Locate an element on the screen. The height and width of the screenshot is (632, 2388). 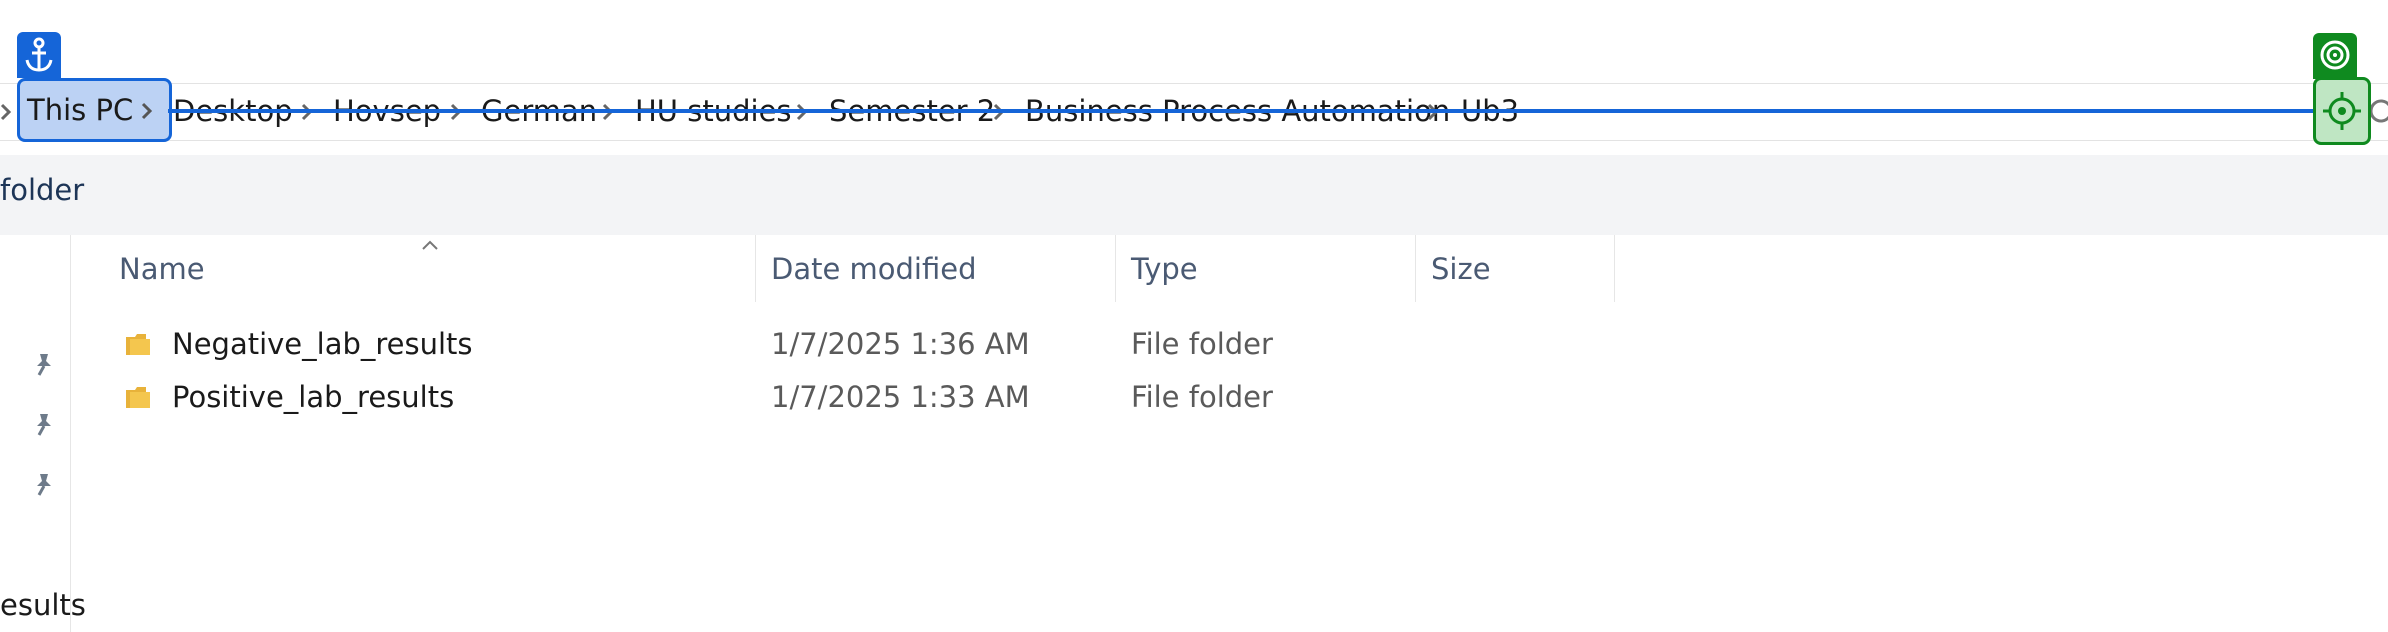
breadcrumb-item-this-pc-overlay: This PC is located at coordinates (80, 110).